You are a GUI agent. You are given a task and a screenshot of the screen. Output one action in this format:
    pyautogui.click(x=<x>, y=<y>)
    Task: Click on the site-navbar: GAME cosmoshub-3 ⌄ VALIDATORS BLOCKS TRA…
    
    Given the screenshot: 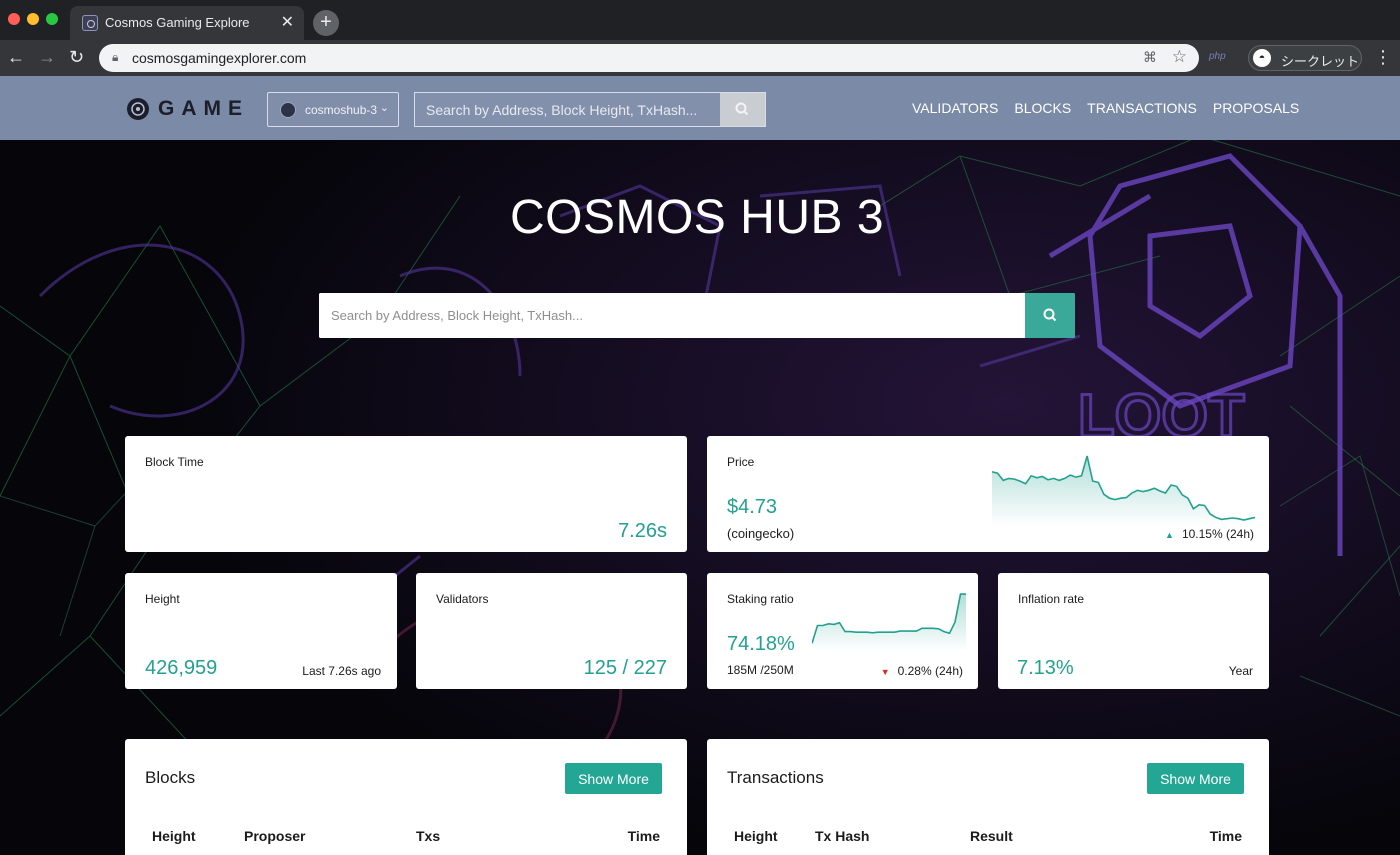 What is the action you would take?
    pyautogui.click(x=700, y=108)
    